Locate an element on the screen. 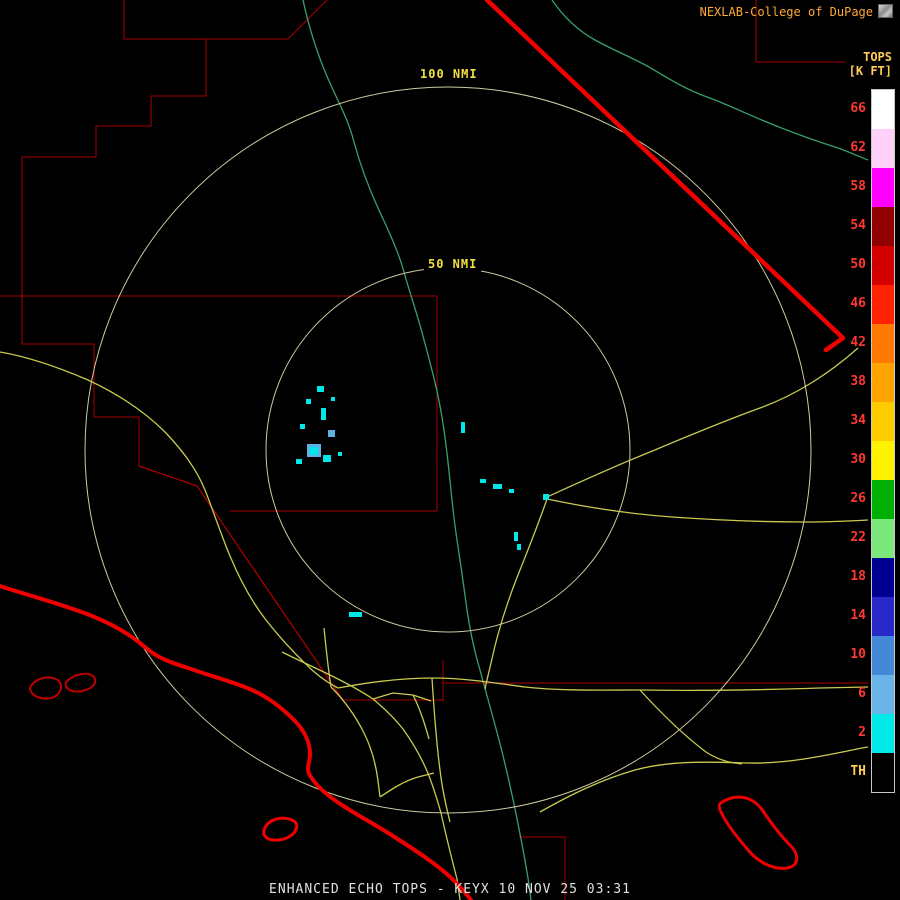 The image size is (900, 900). nexlab-brand-text: NEXLAB-College of DuPage is located at coordinates (786, 12).